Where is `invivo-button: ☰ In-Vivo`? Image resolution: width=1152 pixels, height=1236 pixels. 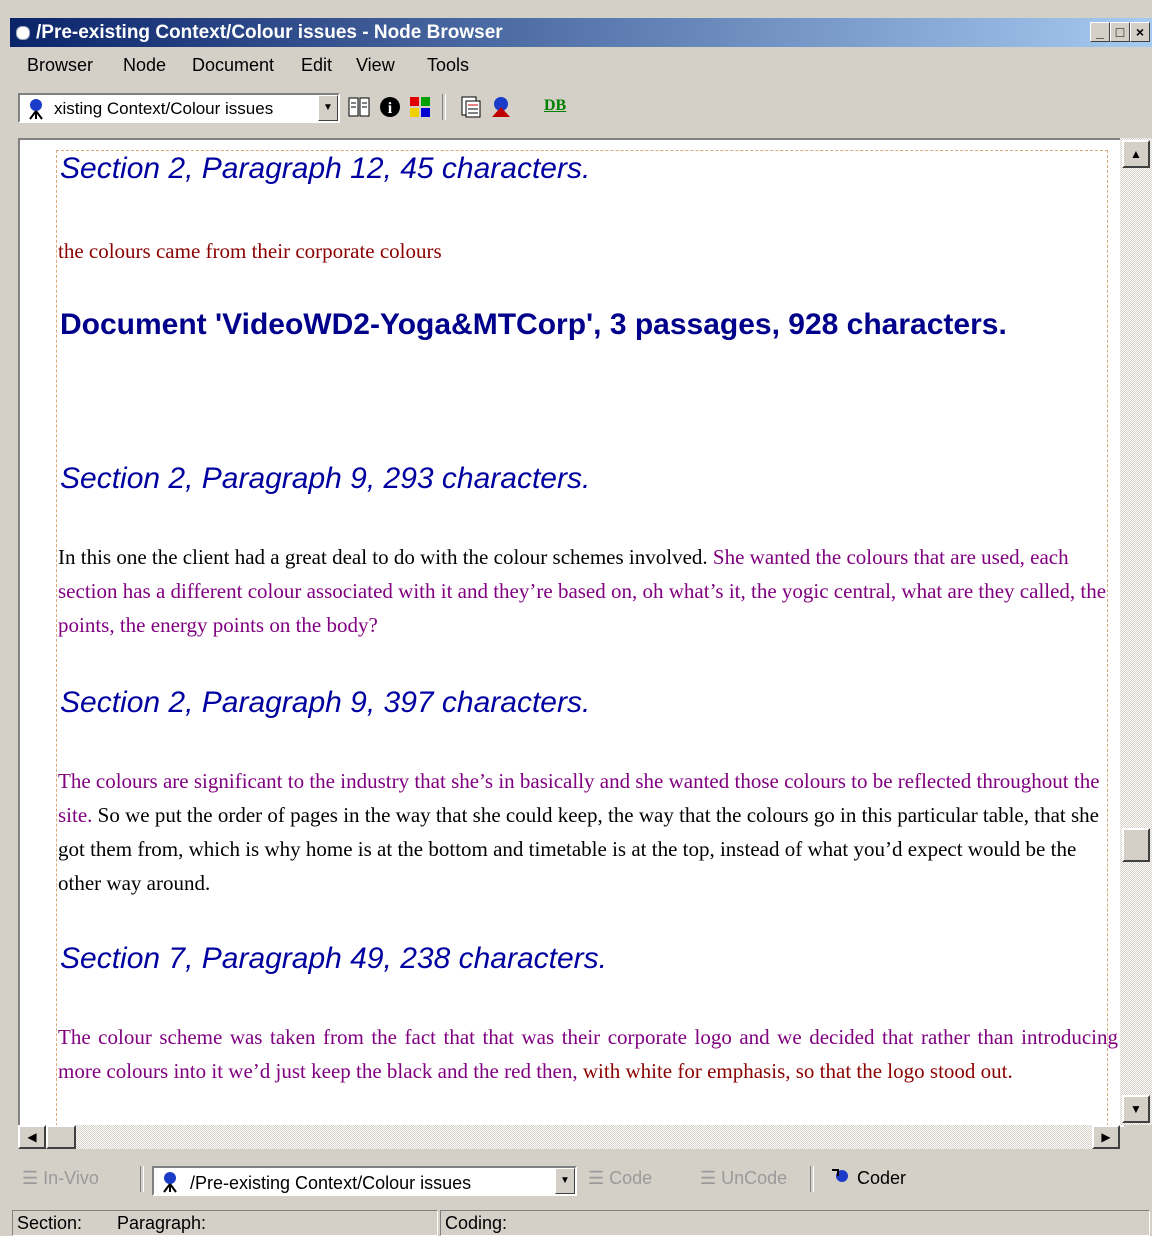
invivo-button: ☰ In-Vivo is located at coordinates (60, 1178).